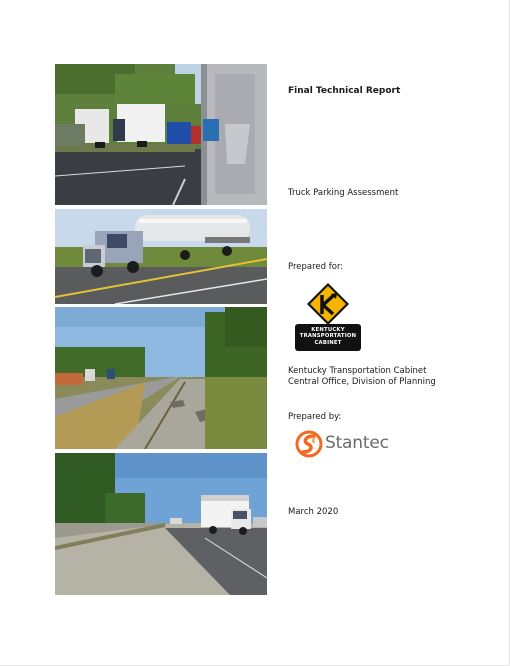  Describe the element at coordinates (161, 524) in the screenshot. I see `photo-highway-truck` at that location.